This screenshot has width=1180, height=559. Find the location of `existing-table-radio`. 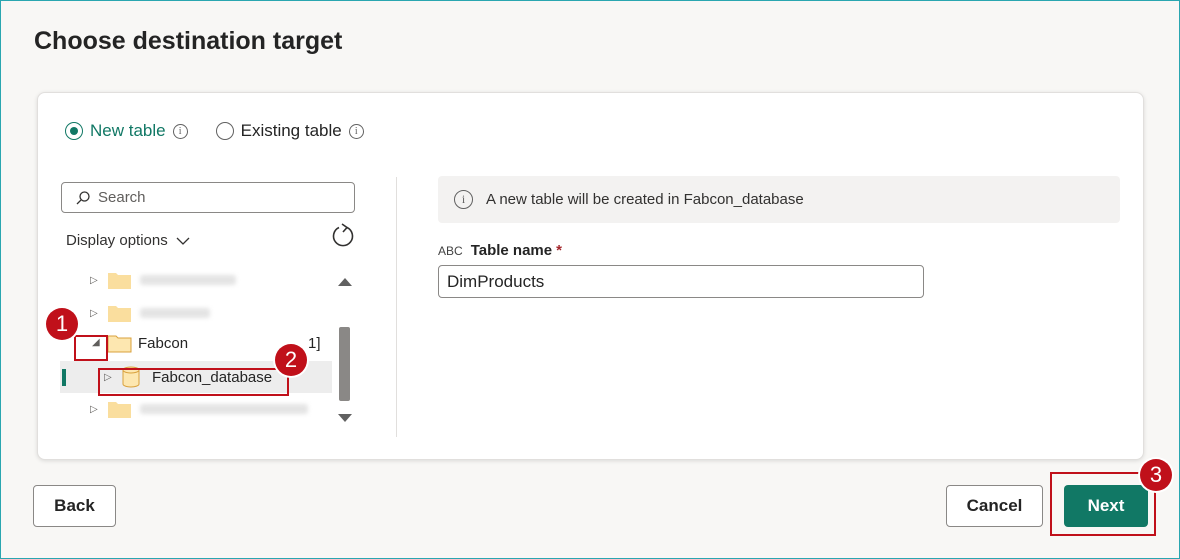

existing-table-radio is located at coordinates (224, 131).